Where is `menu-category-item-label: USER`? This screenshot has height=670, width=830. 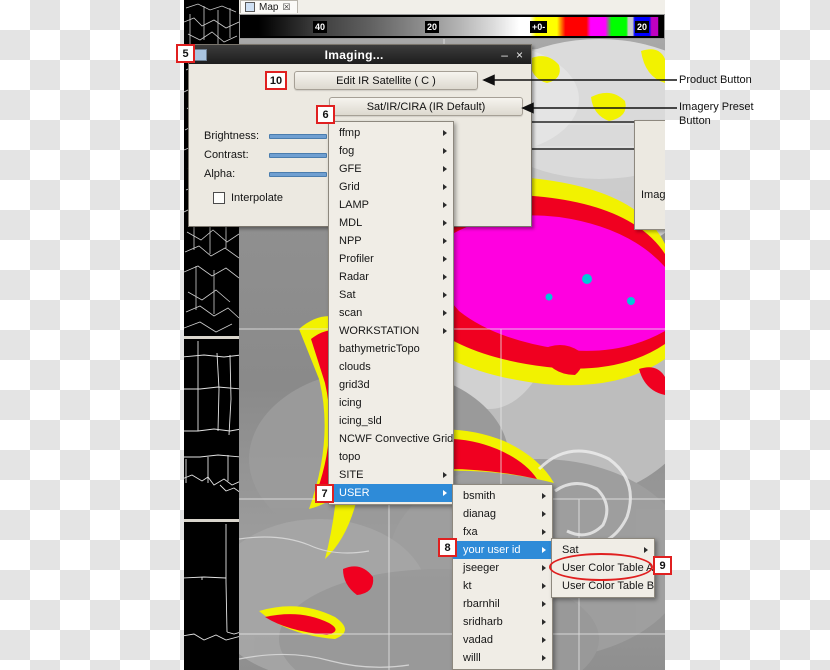
menu-category-item-label: USER is located at coordinates (354, 493).